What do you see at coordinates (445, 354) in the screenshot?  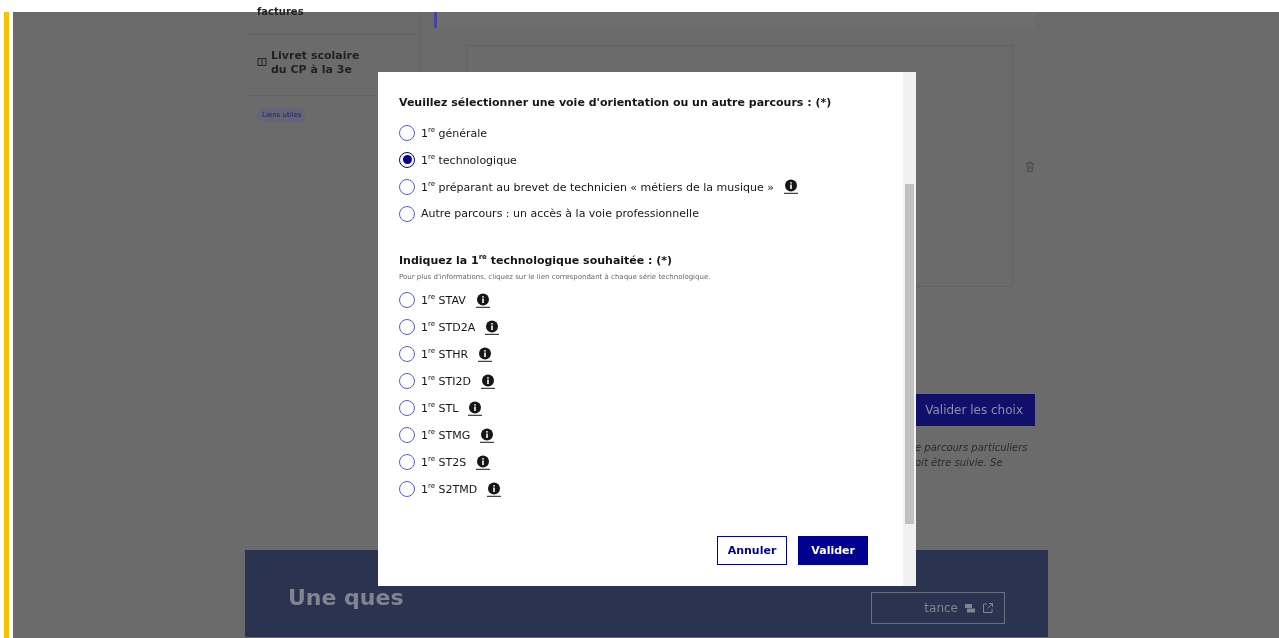 I see `option-label: 1$^{re}$ STHR` at bounding box center [445, 354].